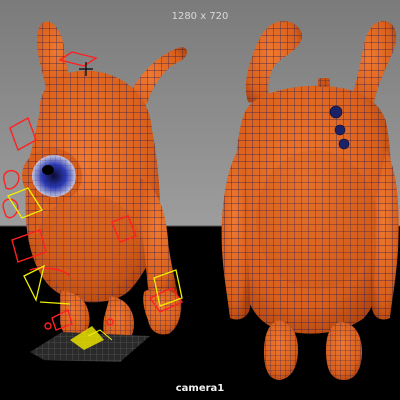  What do you see at coordinates (200, 16) in the screenshot?
I see `resolution-gate-label: 1280 x 720` at bounding box center [200, 16].